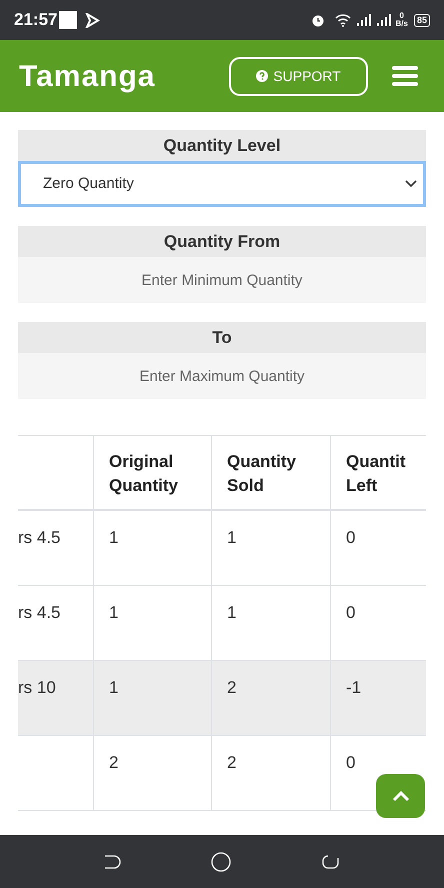  What do you see at coordinates (222, 280) in the screenshot?
I see `quantity-input: Enter Minimum Quantity` at bounding box center [222, 280].